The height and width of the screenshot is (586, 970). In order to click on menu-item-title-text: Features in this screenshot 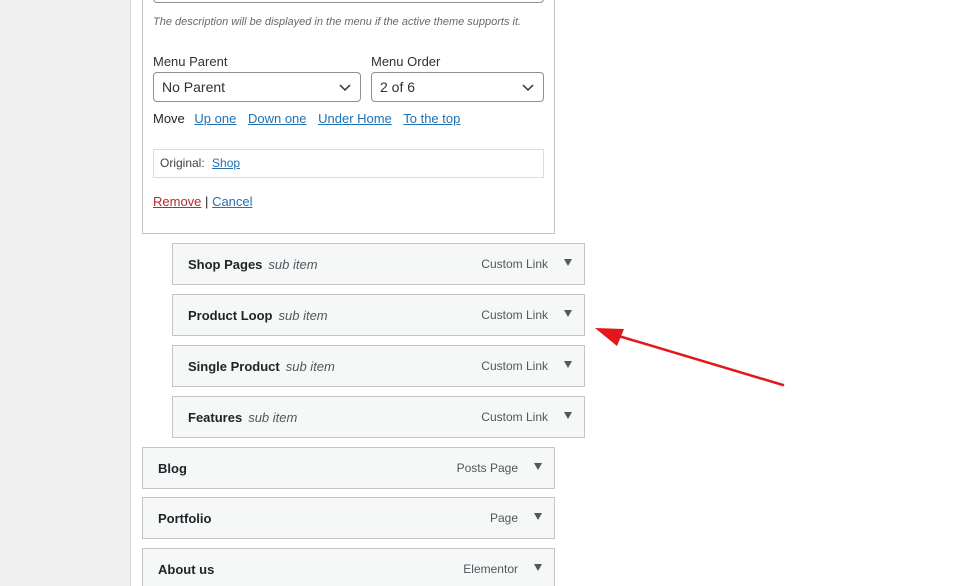, I will do `click(215, 417)`.